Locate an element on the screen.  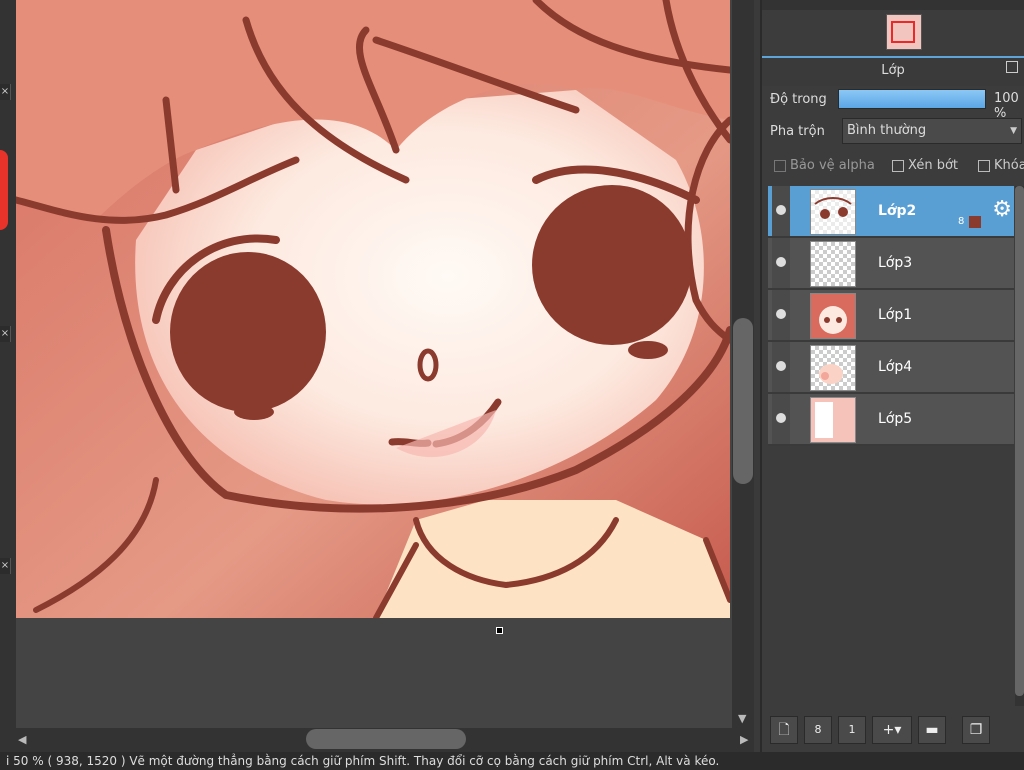
alpha-protect-label: Bảo vệ alpha is located at coordinates (832, 165).